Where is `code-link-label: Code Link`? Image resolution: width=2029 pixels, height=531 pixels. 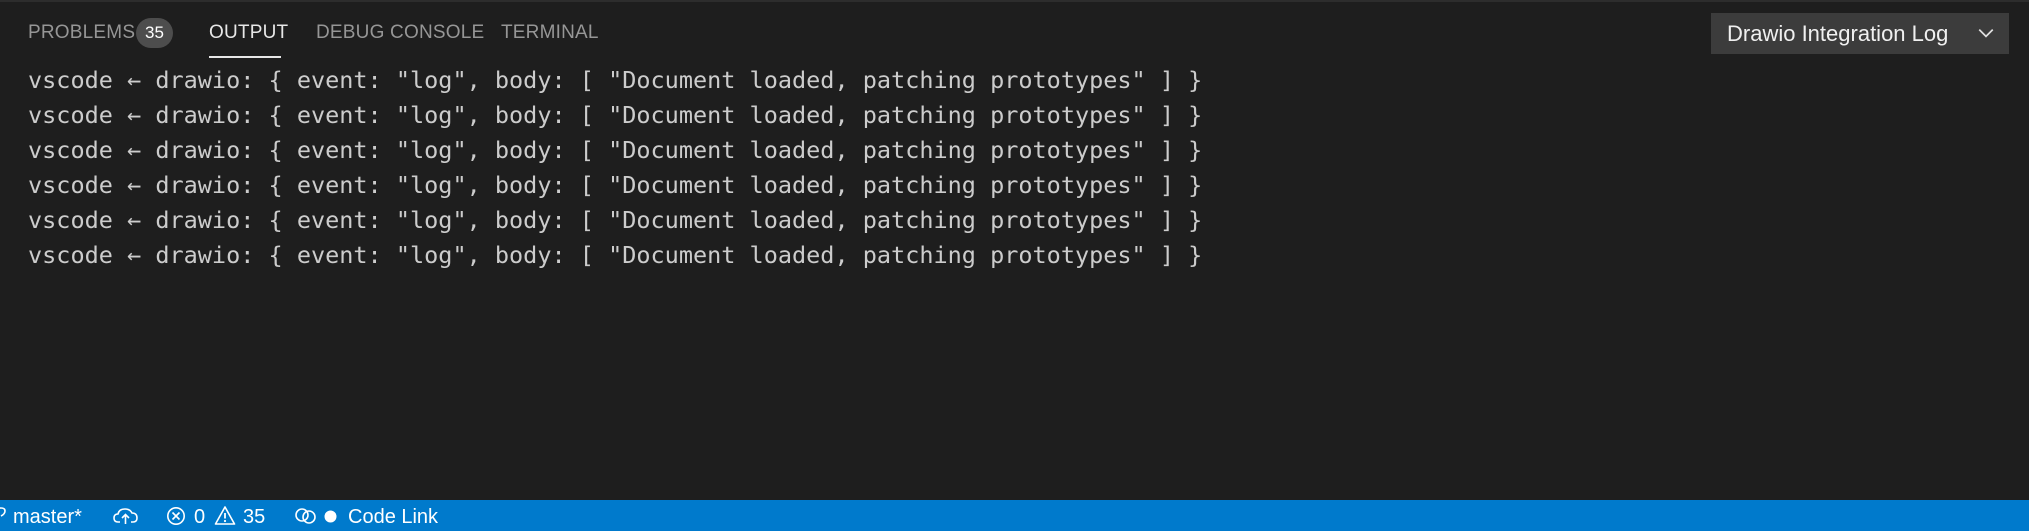 code-link-label: Code Link is located at coordinates (393, 517).